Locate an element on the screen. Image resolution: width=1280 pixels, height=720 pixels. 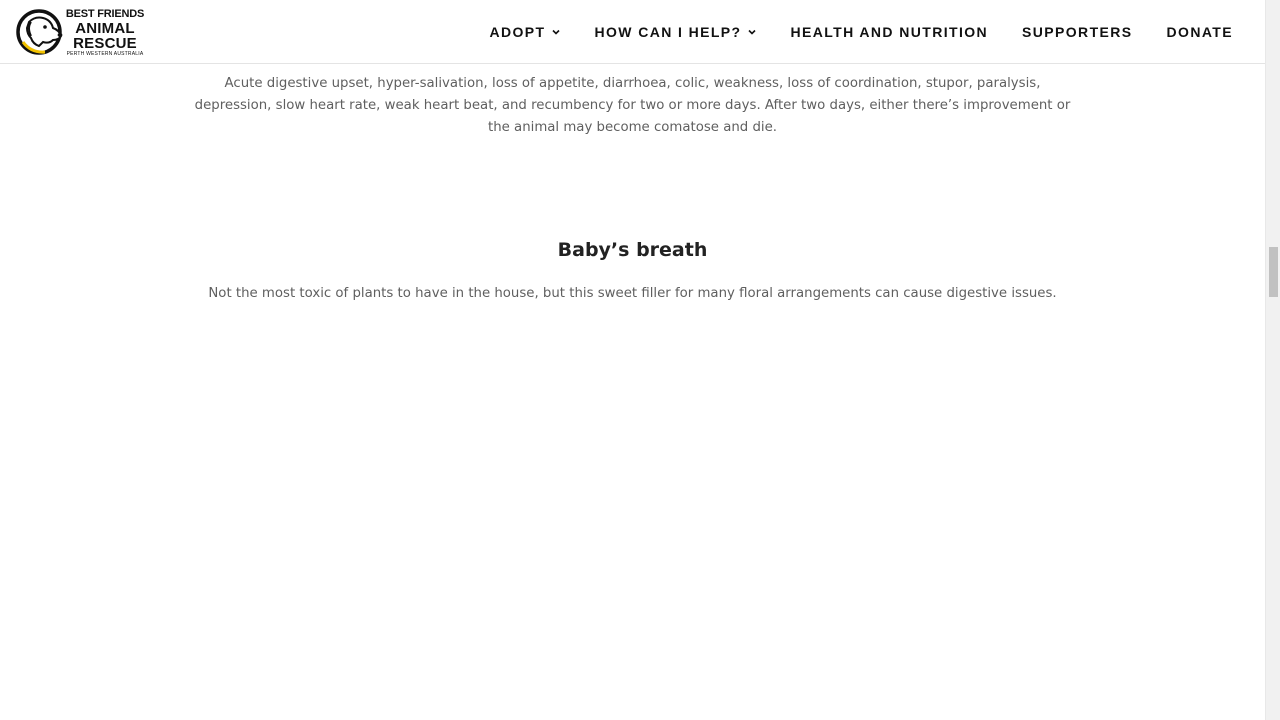
nav-item-adopt: ADOPT is located at coordinates (525, 32).